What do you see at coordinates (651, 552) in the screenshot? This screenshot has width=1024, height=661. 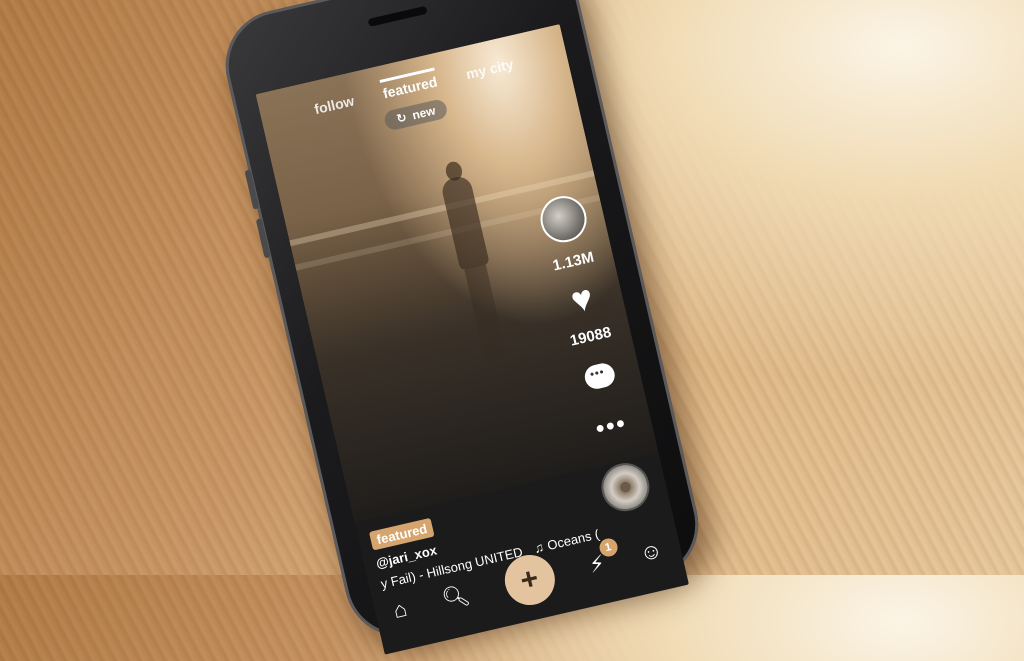 I see `profile-icon: ☺` at bounding box center [651, 552].